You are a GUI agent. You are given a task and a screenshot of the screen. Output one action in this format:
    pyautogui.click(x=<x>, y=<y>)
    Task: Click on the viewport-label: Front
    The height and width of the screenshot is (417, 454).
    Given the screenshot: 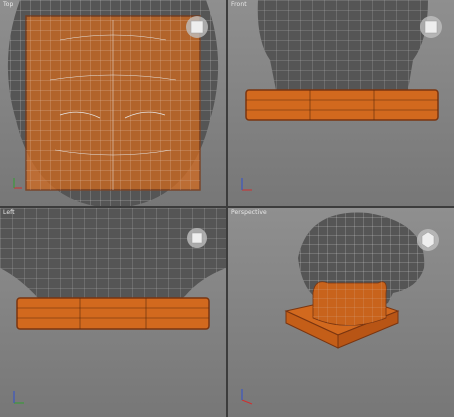 What is the action you would take?
    pyautogui.click(x=239, y=4)
    